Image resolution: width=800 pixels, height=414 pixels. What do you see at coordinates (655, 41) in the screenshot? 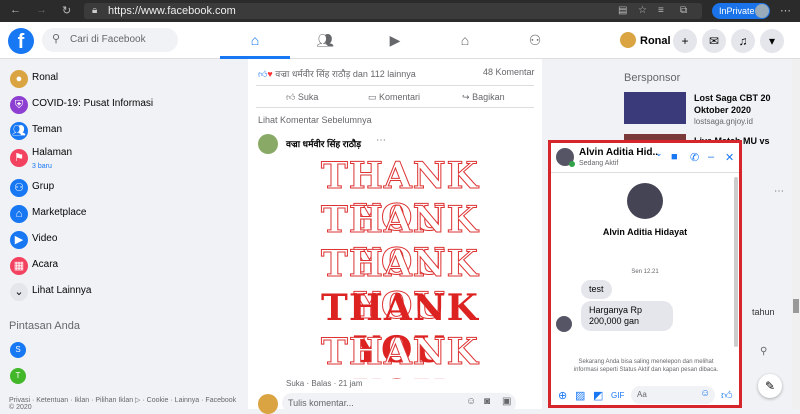
I see `profile-name: Ronal` at bounding box center [655, 41].